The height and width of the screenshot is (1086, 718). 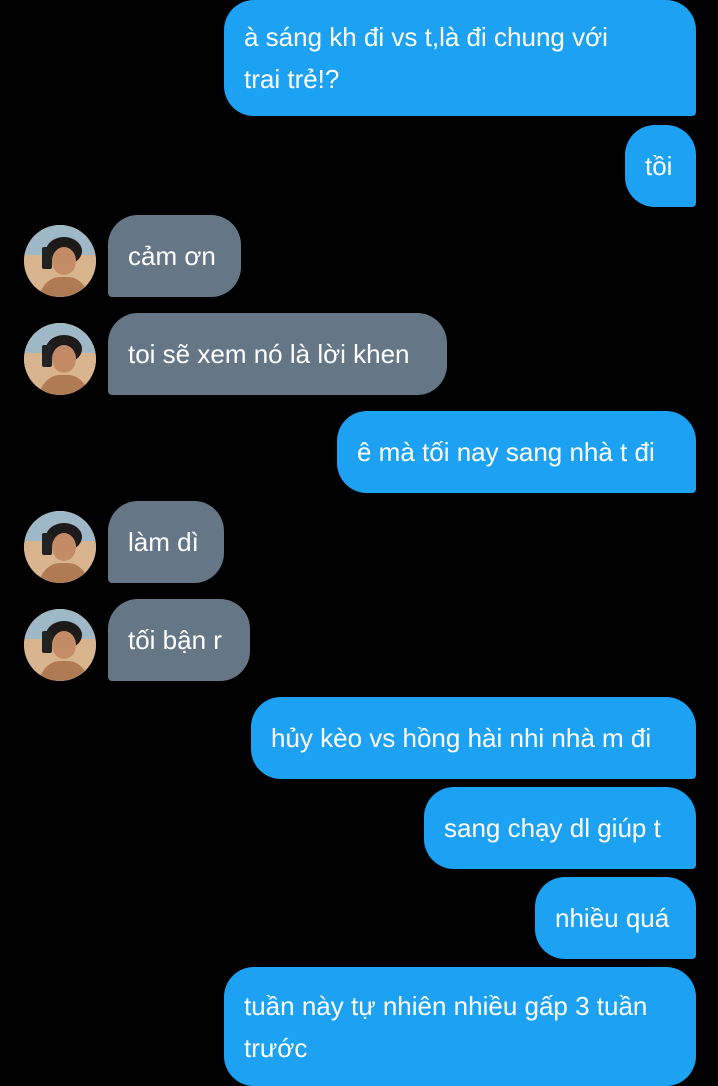 What do you see at coordinates (269, 354) in the screenshot?
I see `message-text: toi sẽ xem nó là lời khen` at bounding box center [269, 354].